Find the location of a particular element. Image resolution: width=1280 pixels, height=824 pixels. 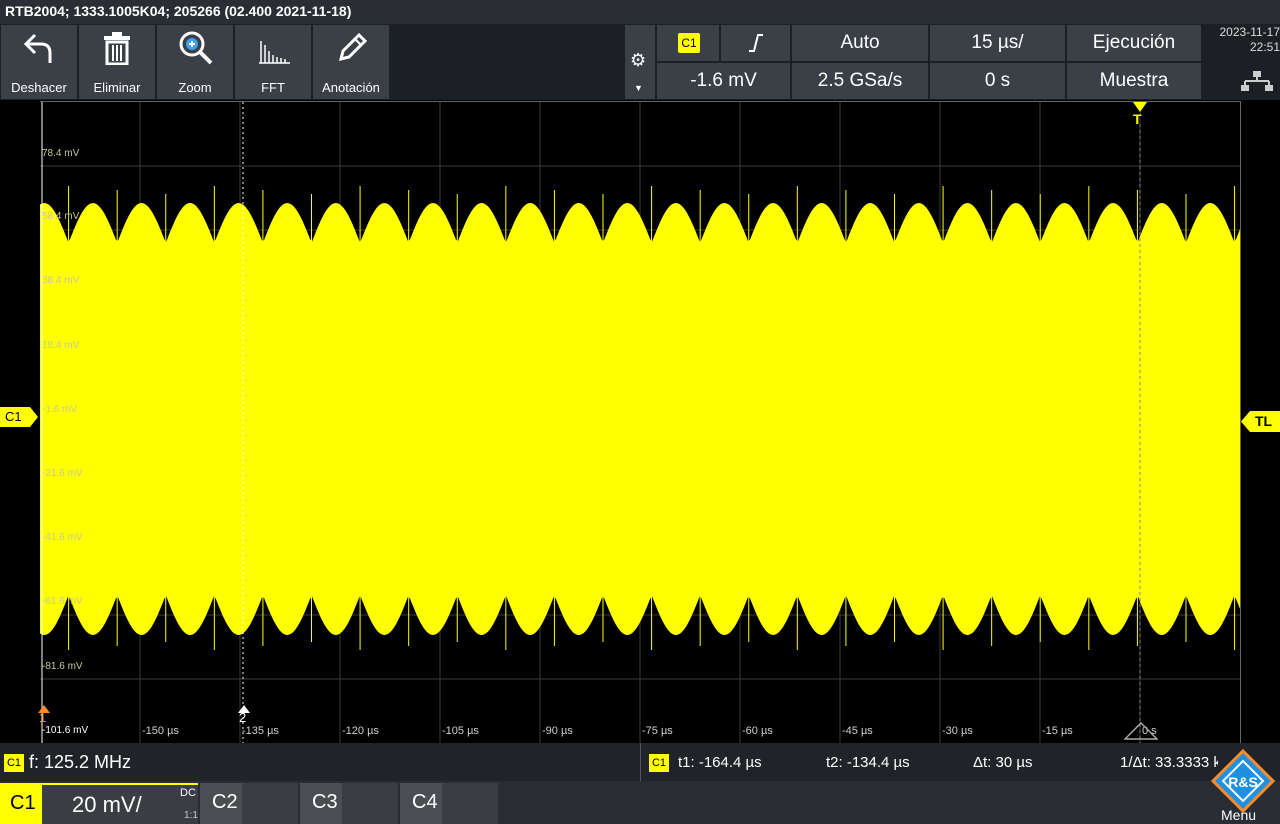

zoom-icon is located at coordinates (196, 48).